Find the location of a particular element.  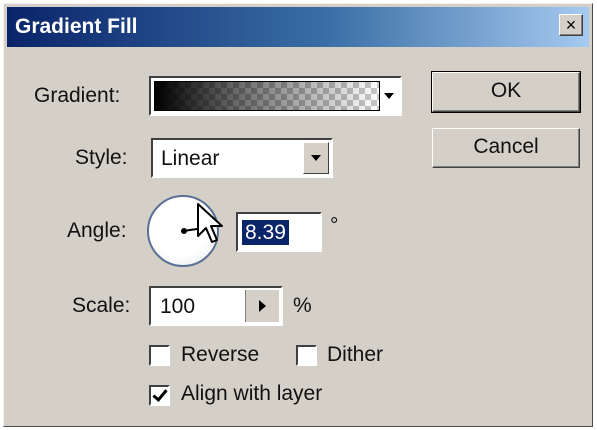

dither-checkbox is located at coordinates (306, 355).